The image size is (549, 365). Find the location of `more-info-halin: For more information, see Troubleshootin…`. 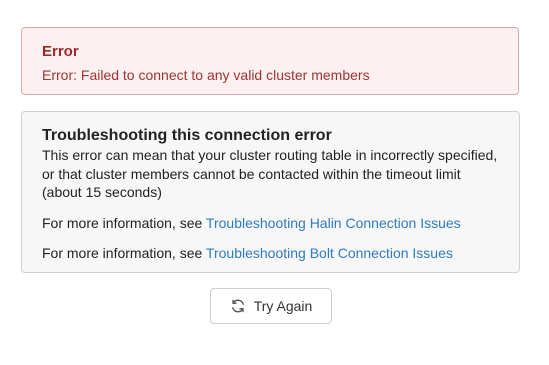

more-info-halin: For more information, see Troubleshootin… is located at coordinates (270, 223).